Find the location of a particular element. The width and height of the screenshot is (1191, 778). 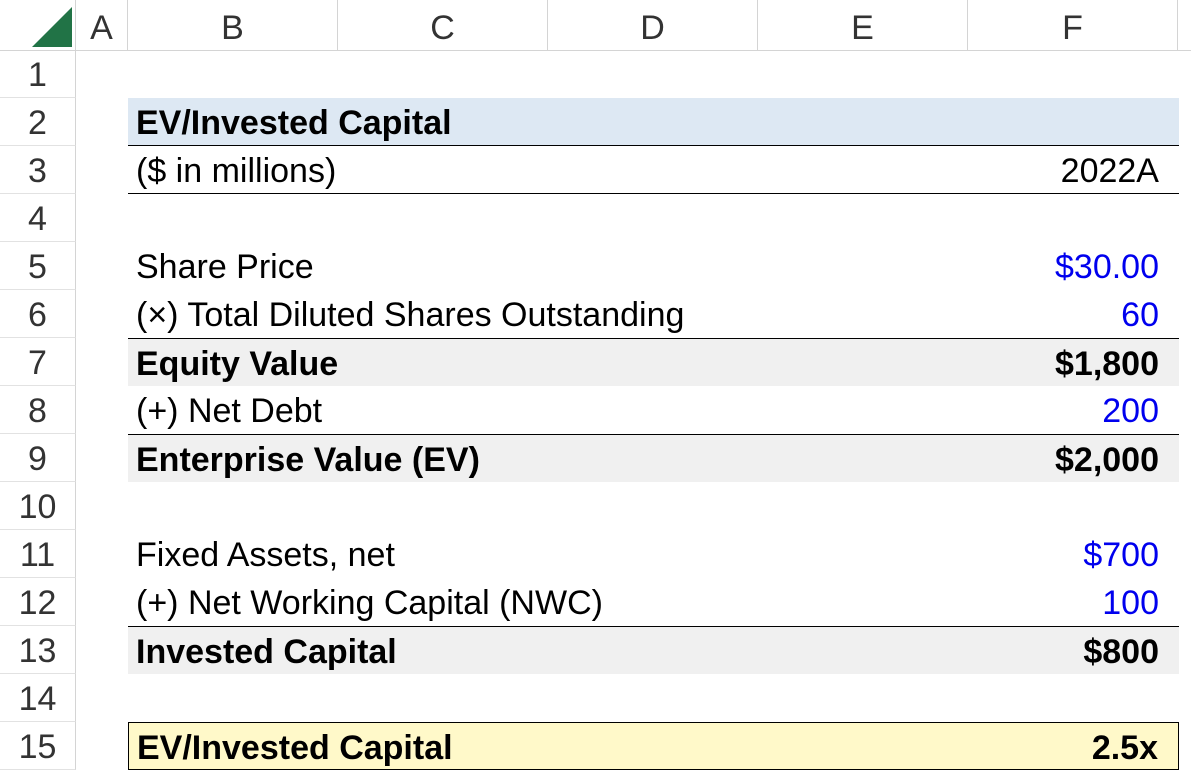

equity-value-row: Equity Value $1,800 is located at coordinates (653, 362).